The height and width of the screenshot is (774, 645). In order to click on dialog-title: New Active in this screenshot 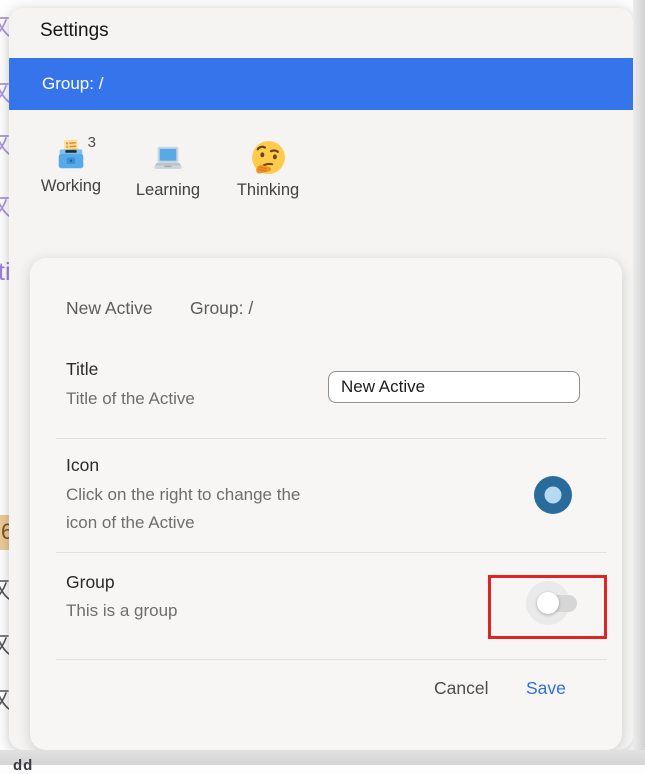, I will do `click(109, 308)`.